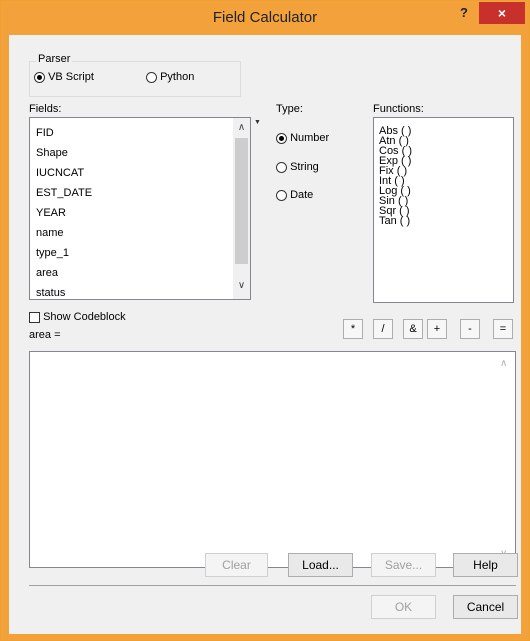 This screenshot has width=530, height=641. I want to click on list-item: FID, so click(45, 133).